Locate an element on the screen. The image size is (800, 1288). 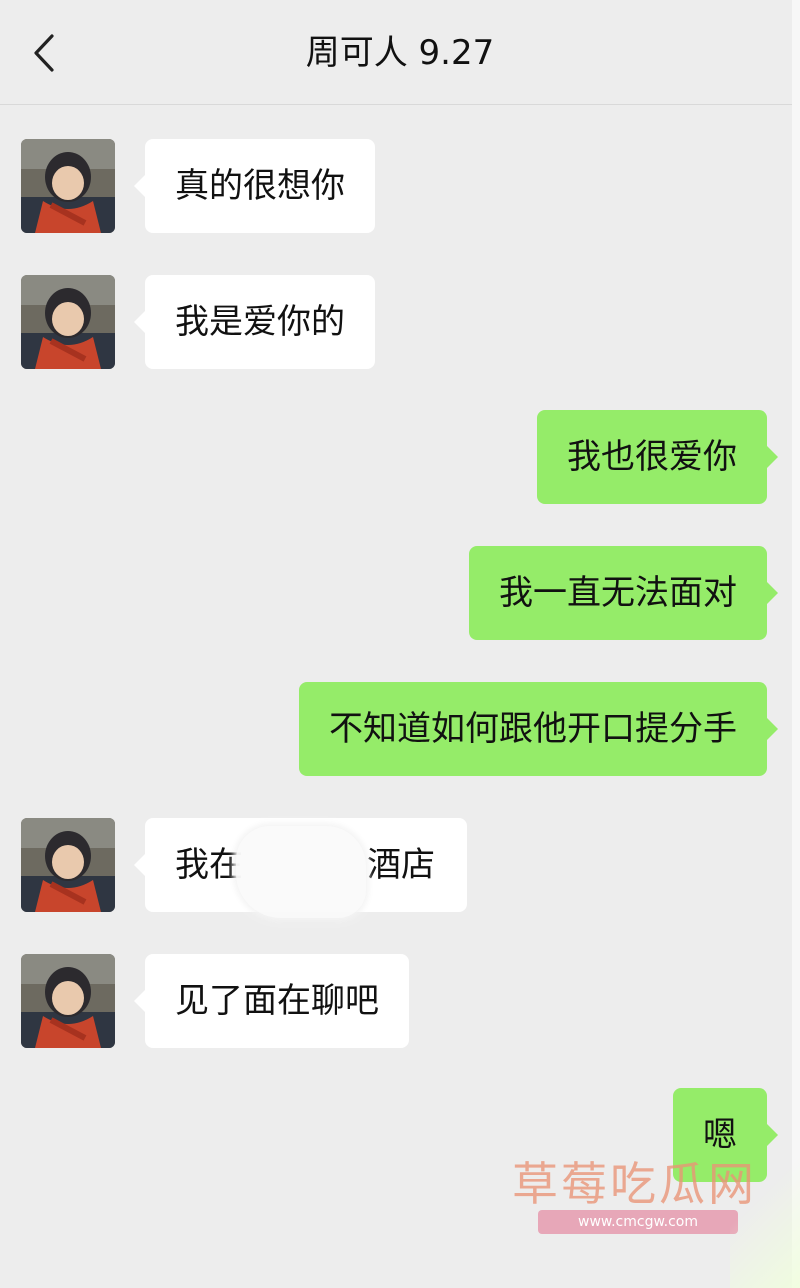
message-text-start: 我在 is located at coordinates (209, 865).